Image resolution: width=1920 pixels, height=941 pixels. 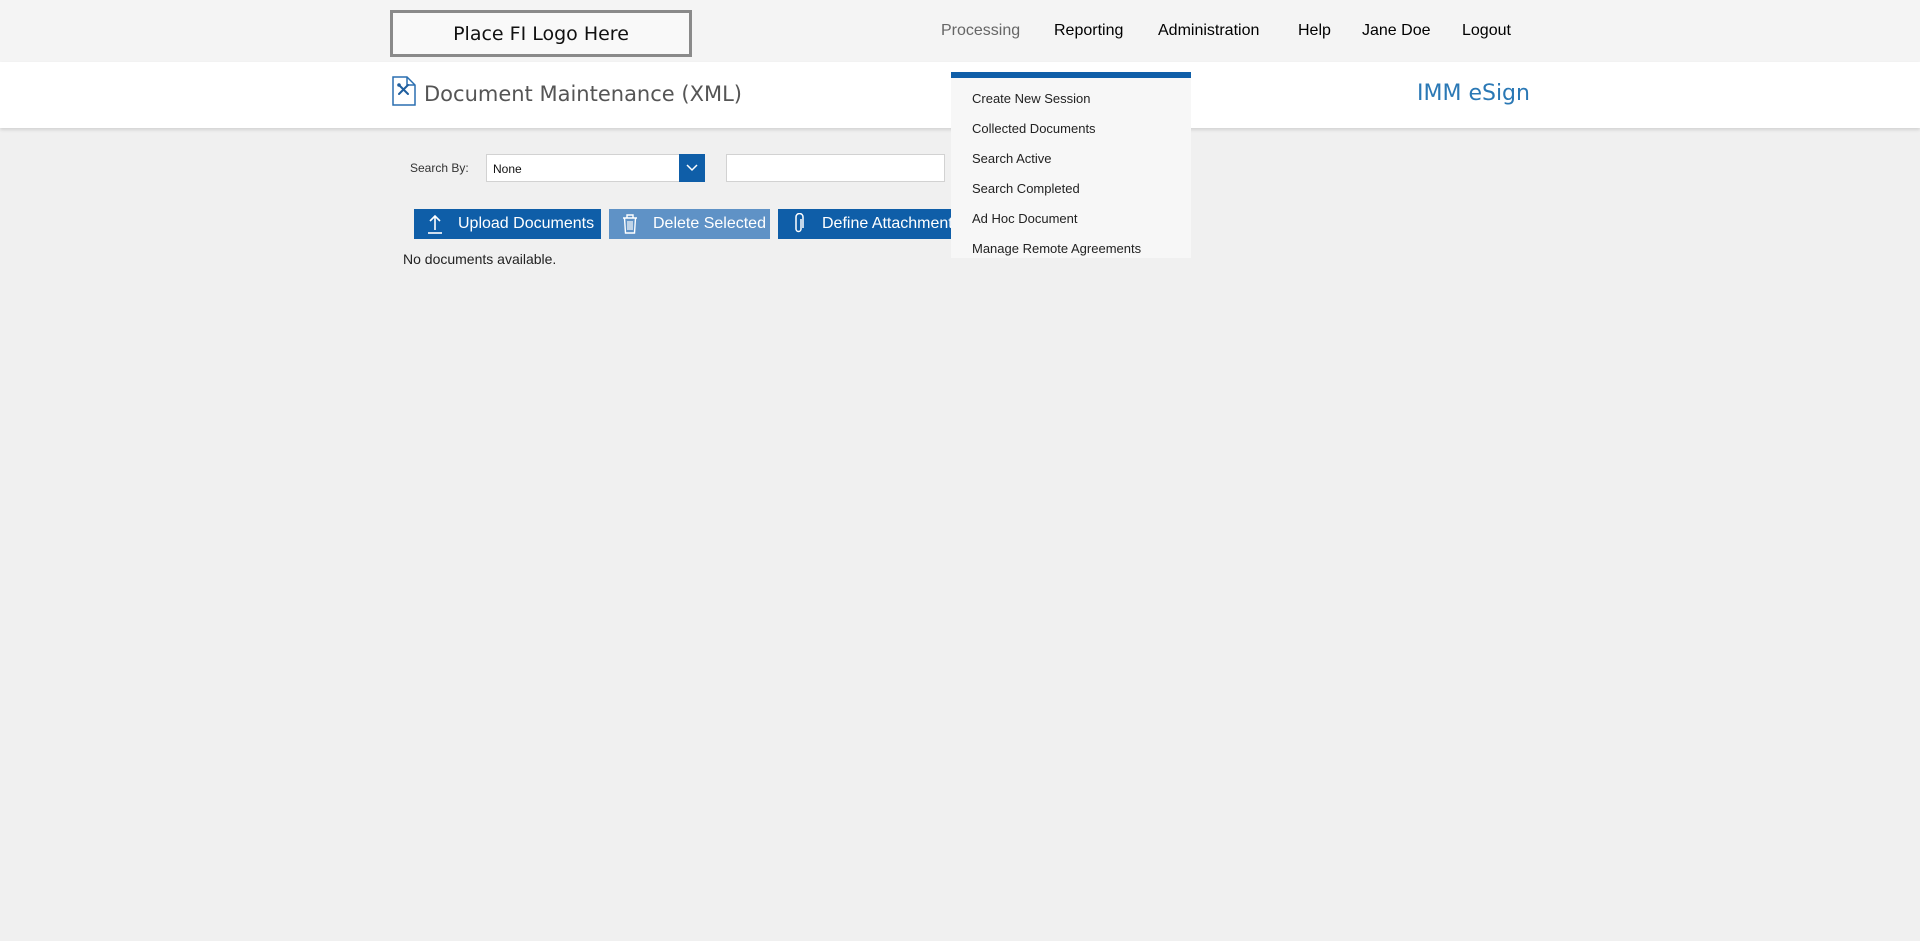 I want to click on chevron-down-icon, so click(x=692, y=168).